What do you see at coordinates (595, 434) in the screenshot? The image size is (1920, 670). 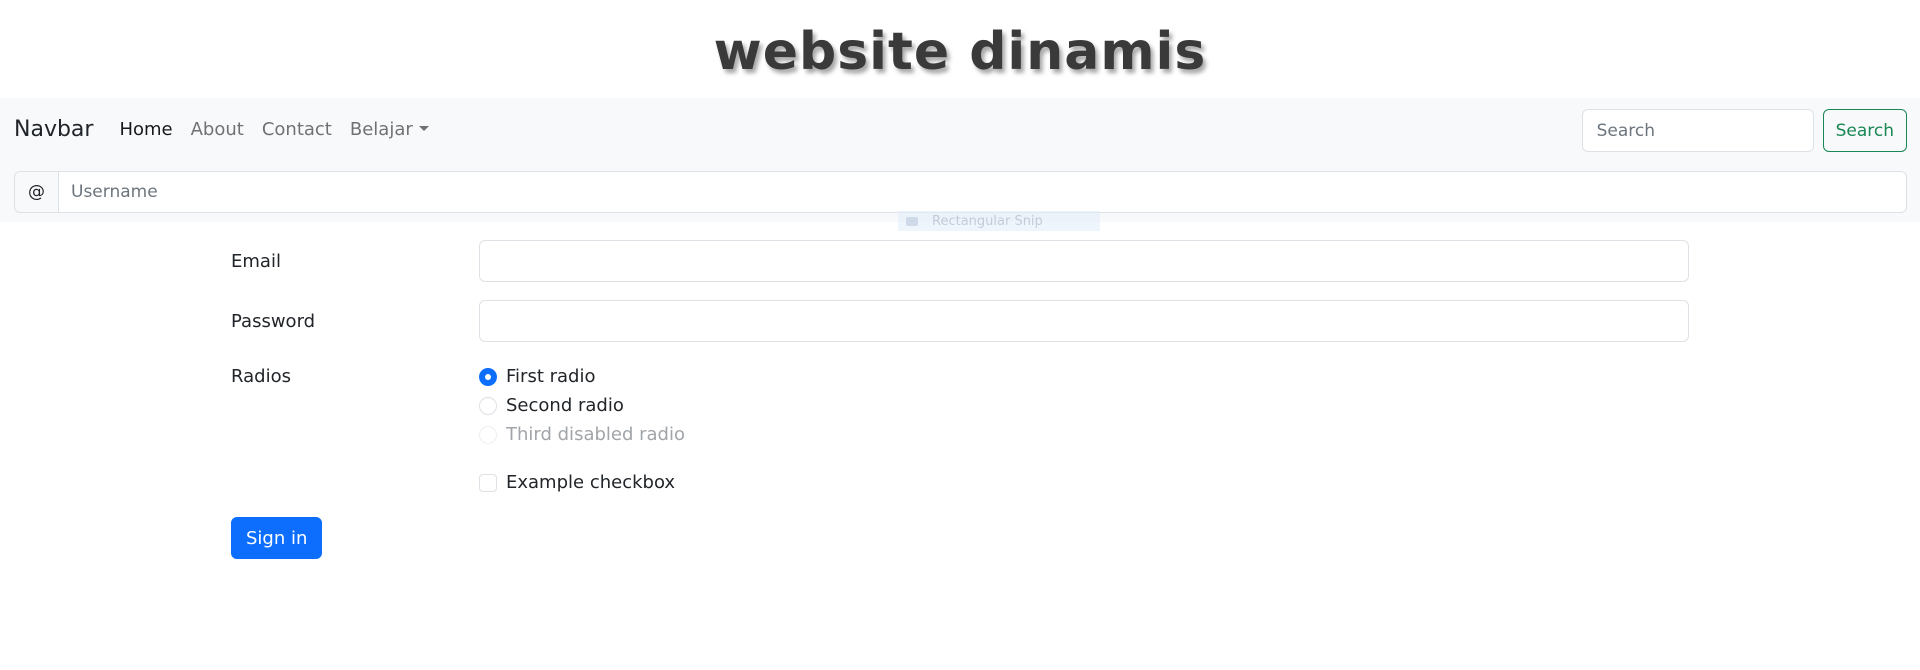 I see `radio-third-label: Third disabled radio` at bounding box center [595, 434].